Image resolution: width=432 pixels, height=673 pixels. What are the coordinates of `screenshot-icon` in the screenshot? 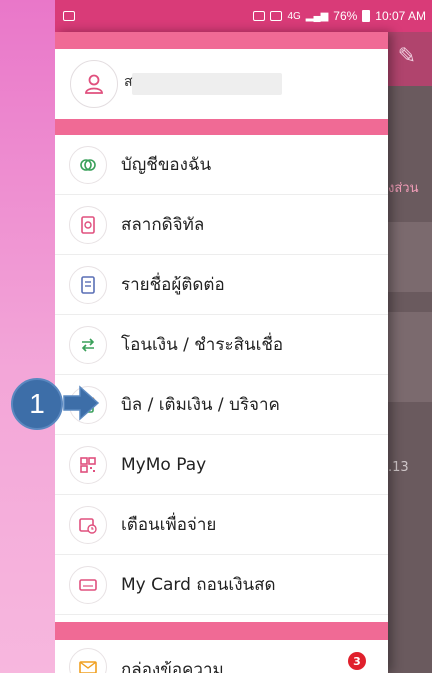 It's located at (276, 16).